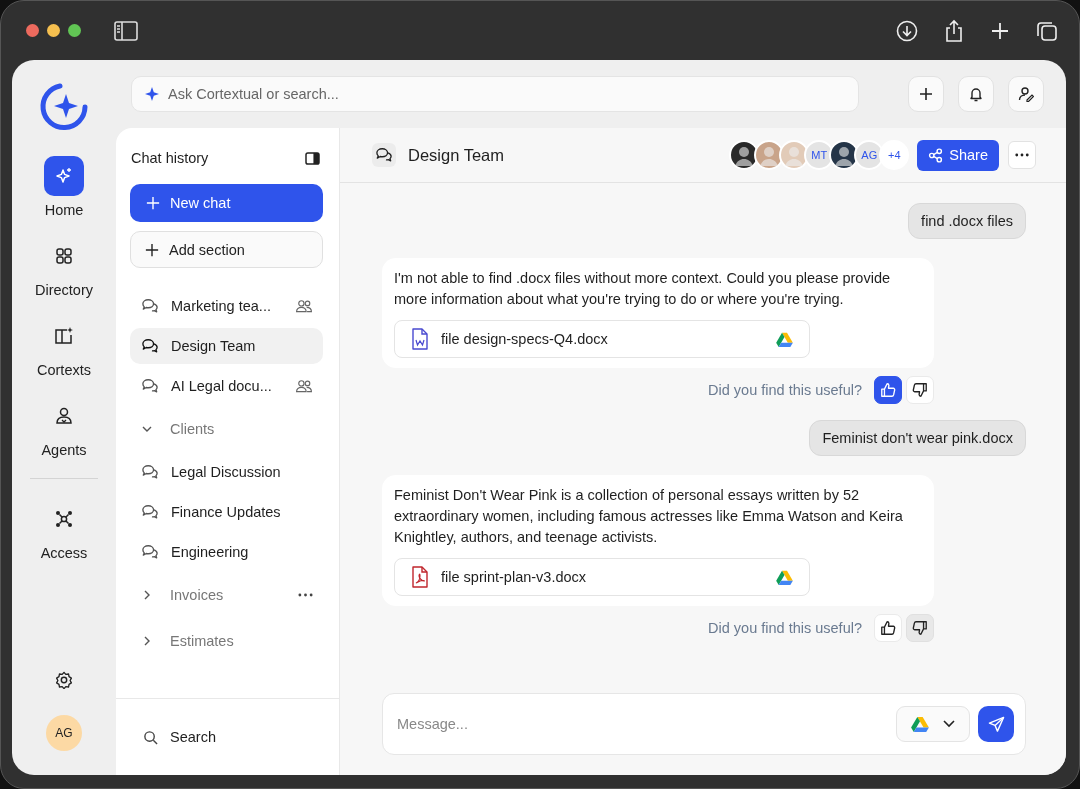  I want to click on send-icon, so click(996, 724).